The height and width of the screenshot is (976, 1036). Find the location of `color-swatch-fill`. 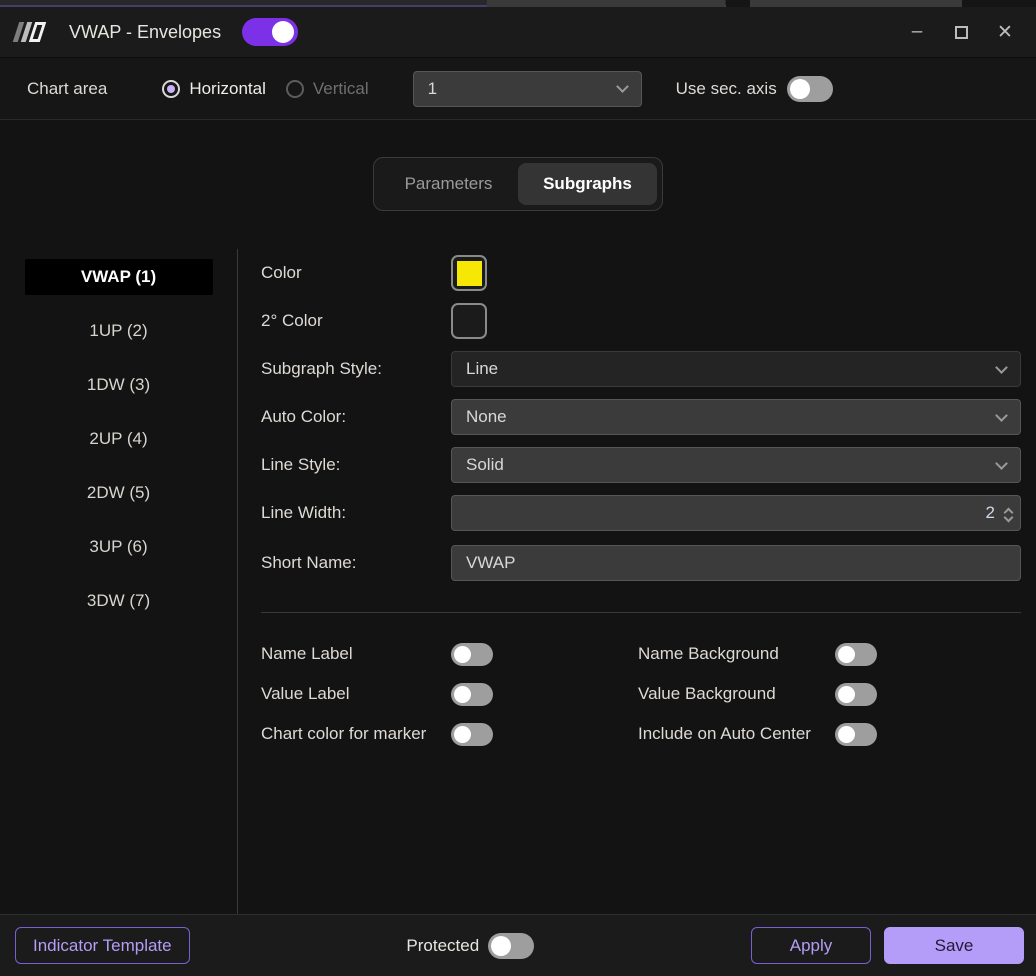

color-swatch-fill is located at coordinates (469, 273).